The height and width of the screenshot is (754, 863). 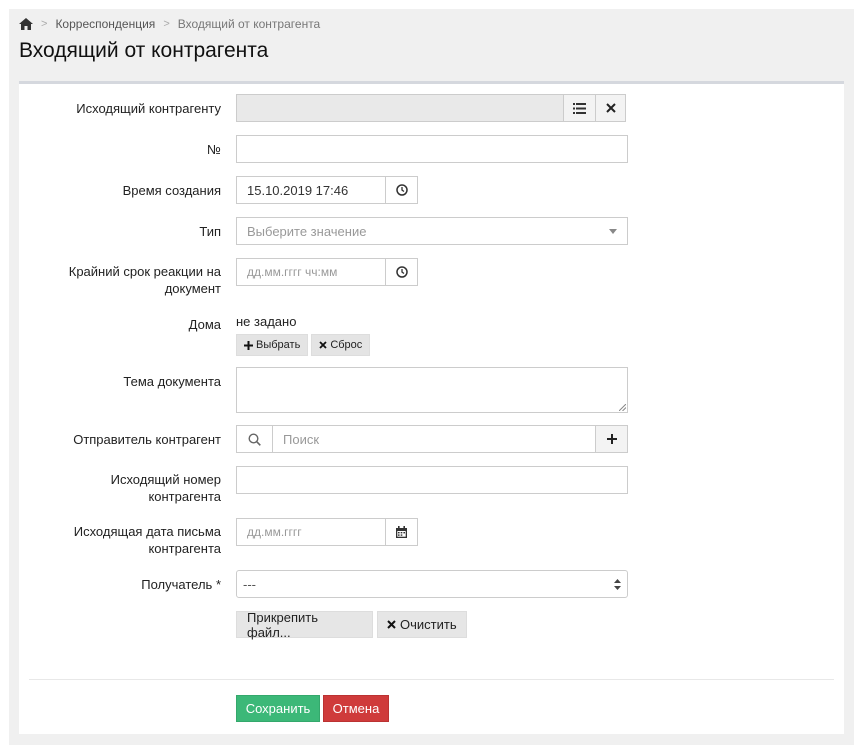 I want to click on outgoing-date-label-line2: контрагента, so click(x=184, y=548).